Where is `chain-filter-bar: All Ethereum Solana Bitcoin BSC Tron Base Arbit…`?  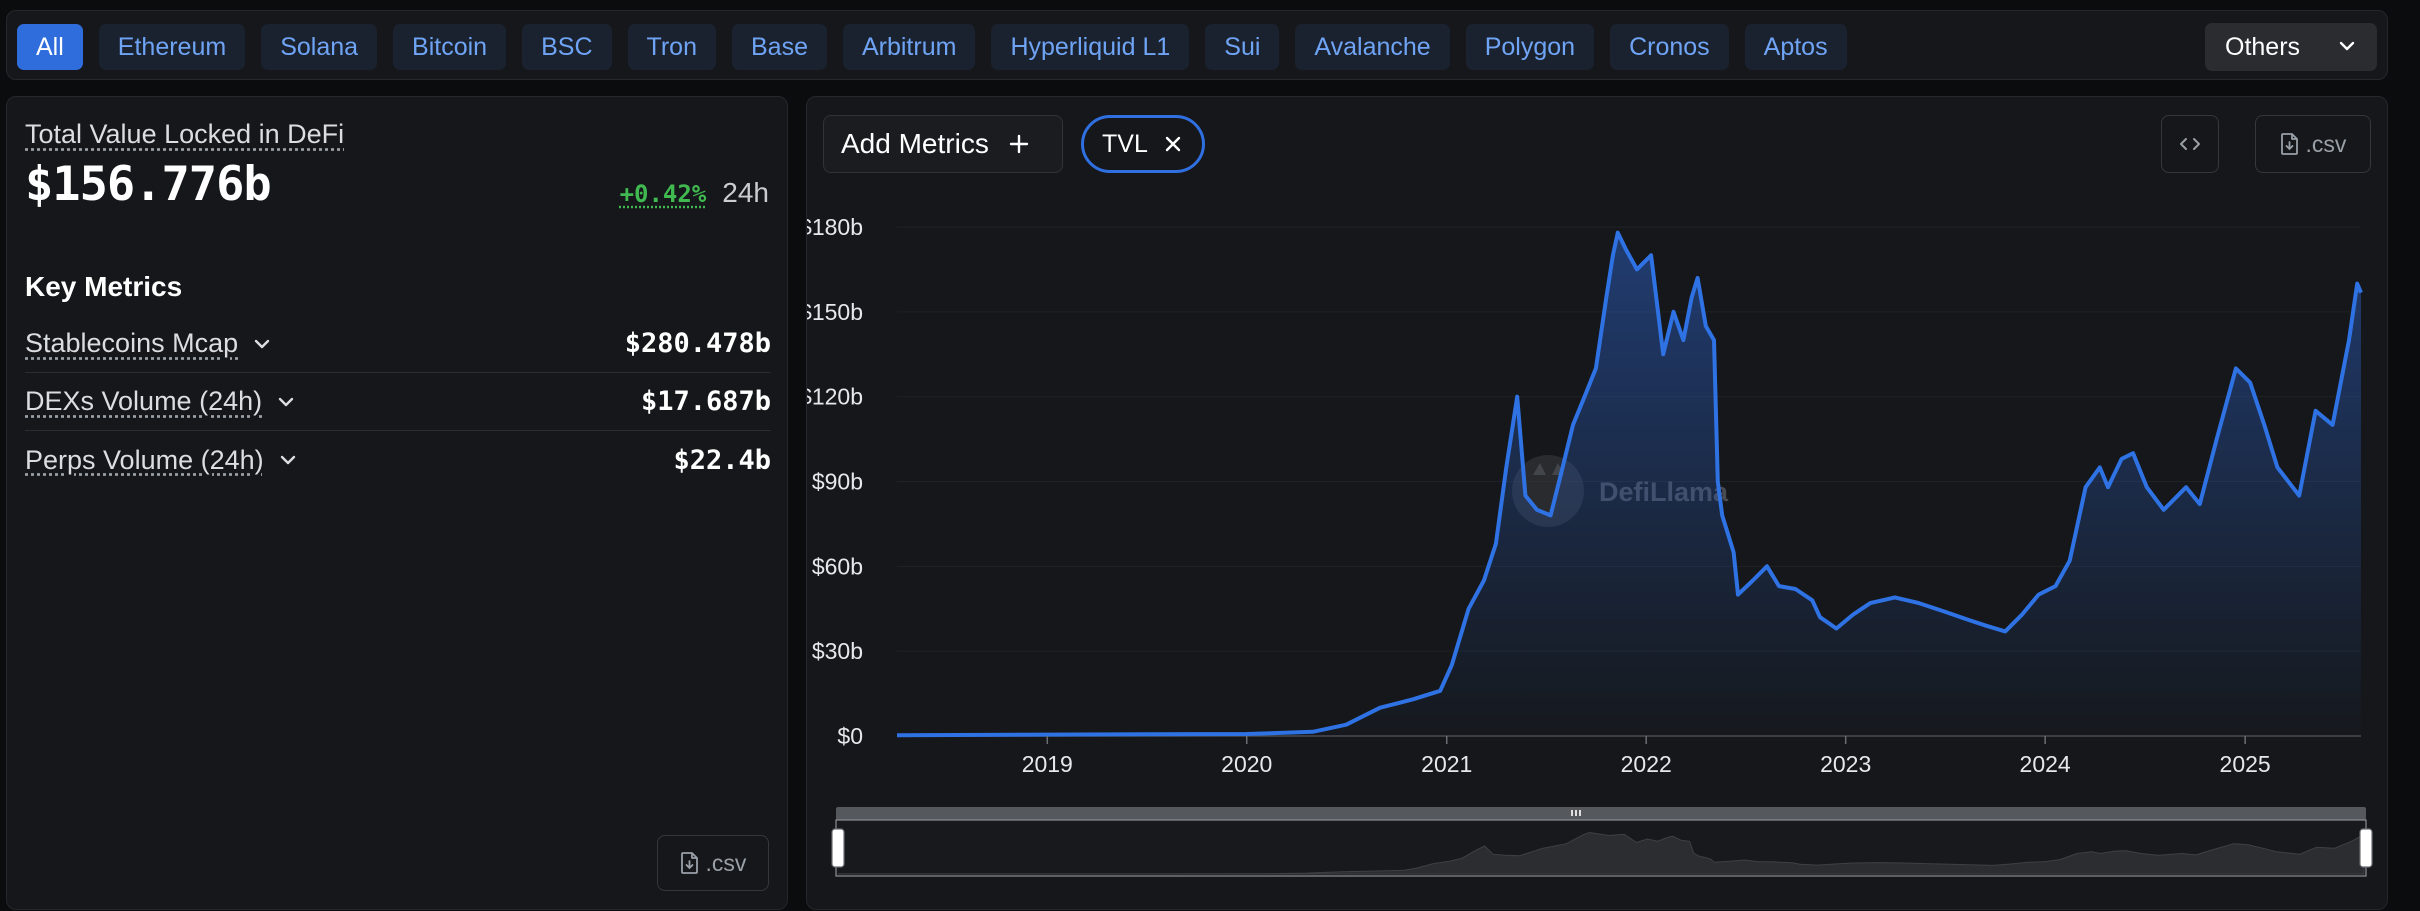 chain-filter-bar: All Ethereum Solana Bitcoin BSC Tron Base Arbit… is located at coordinates (1197, 45).